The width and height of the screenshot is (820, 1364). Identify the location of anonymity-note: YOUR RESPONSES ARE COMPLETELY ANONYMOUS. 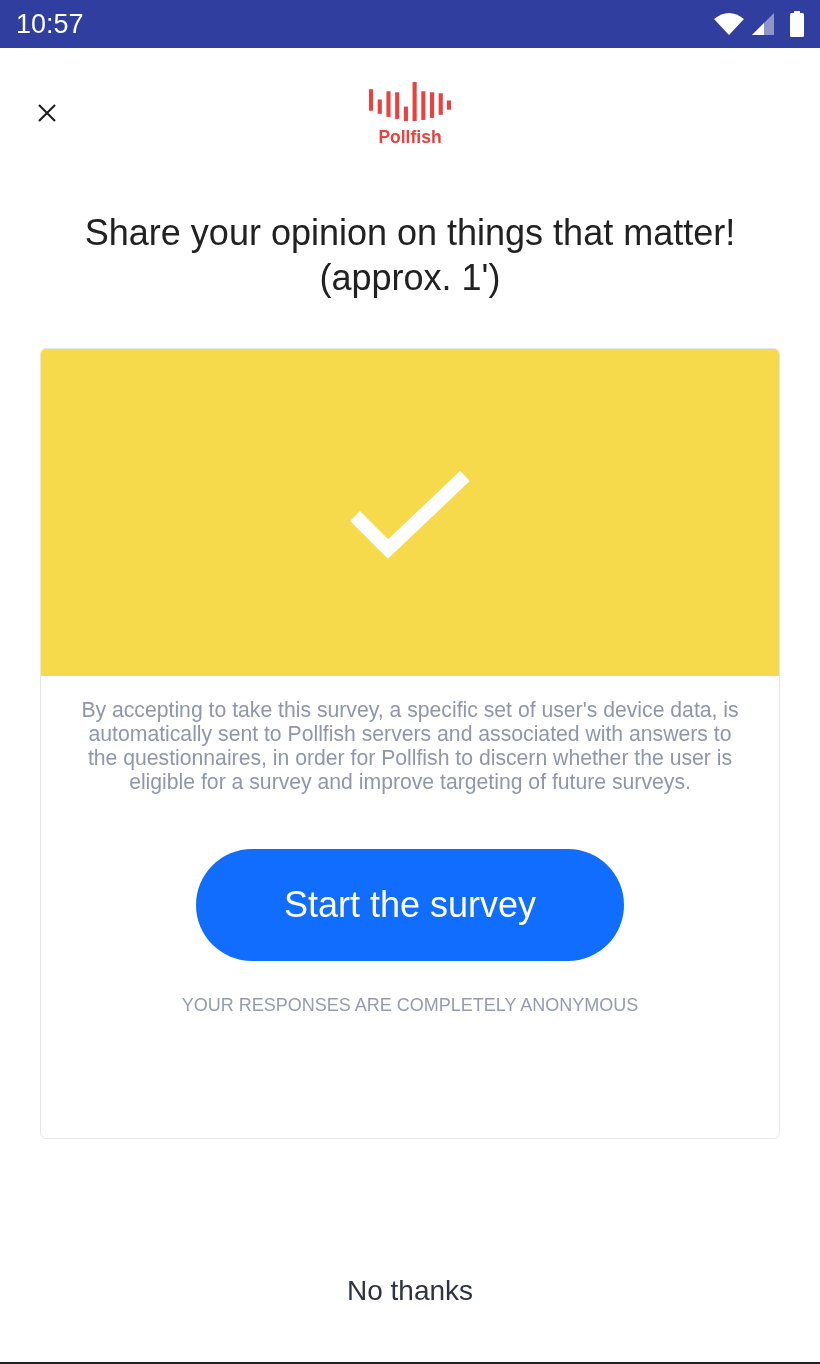
(410, 1005).